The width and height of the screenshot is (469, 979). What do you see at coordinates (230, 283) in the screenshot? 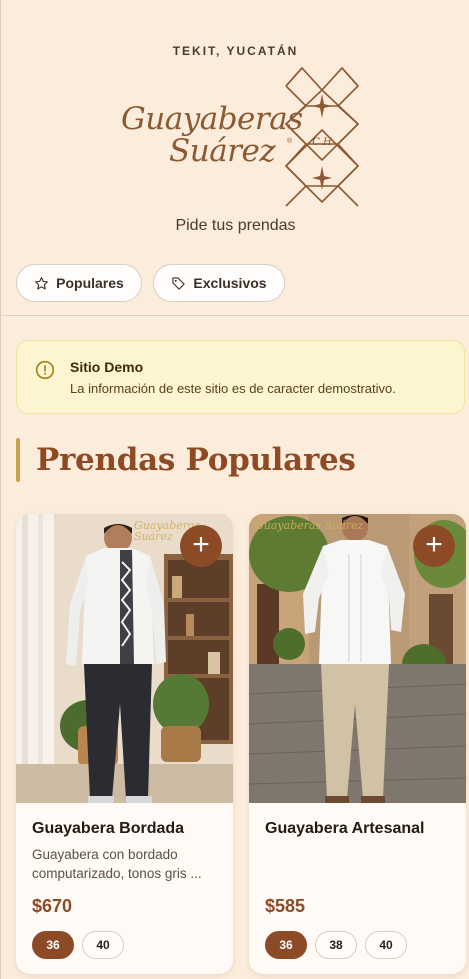
I see `filter-exclusivos-label: Exclusivos` at bounding box center [230, 283].